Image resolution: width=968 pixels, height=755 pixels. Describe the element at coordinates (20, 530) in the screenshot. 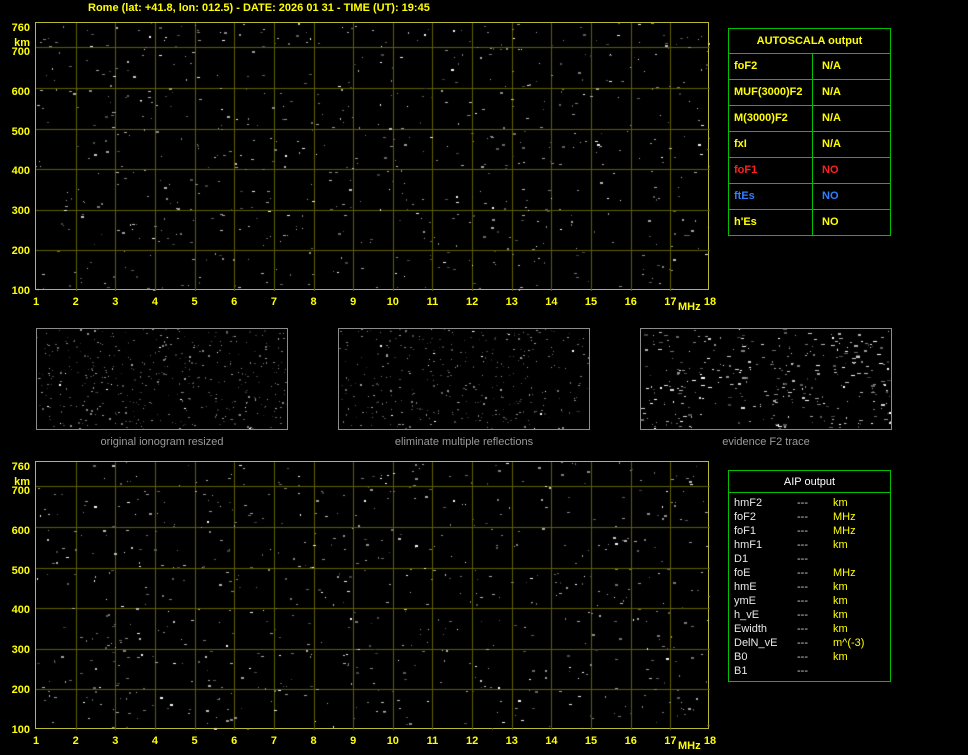

I see `ionogram-bottom-y-tick: 600` at that location.